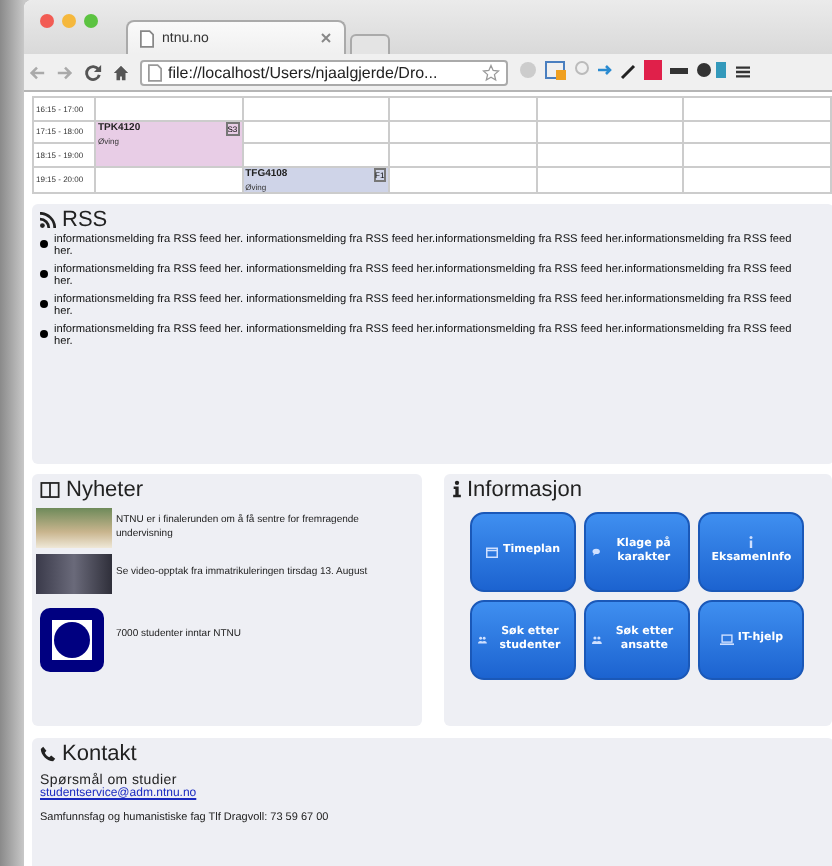  I want to click on close-window-button, so click(47, 21).